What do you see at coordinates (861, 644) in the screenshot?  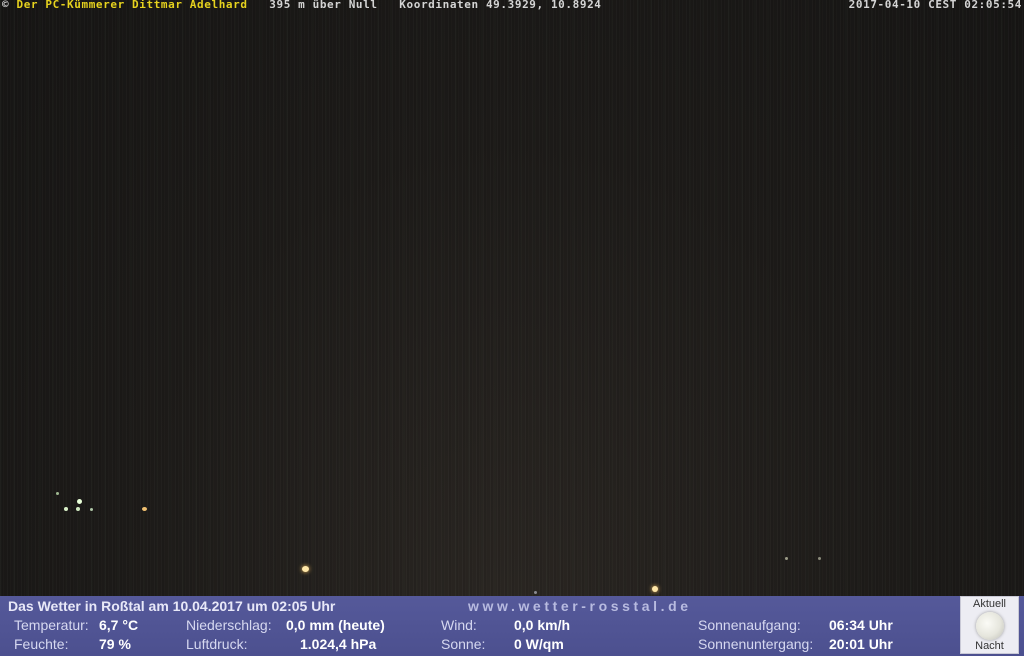 I see `sunset-value: 20:01 Uhr` at bounding box center [861, 644].